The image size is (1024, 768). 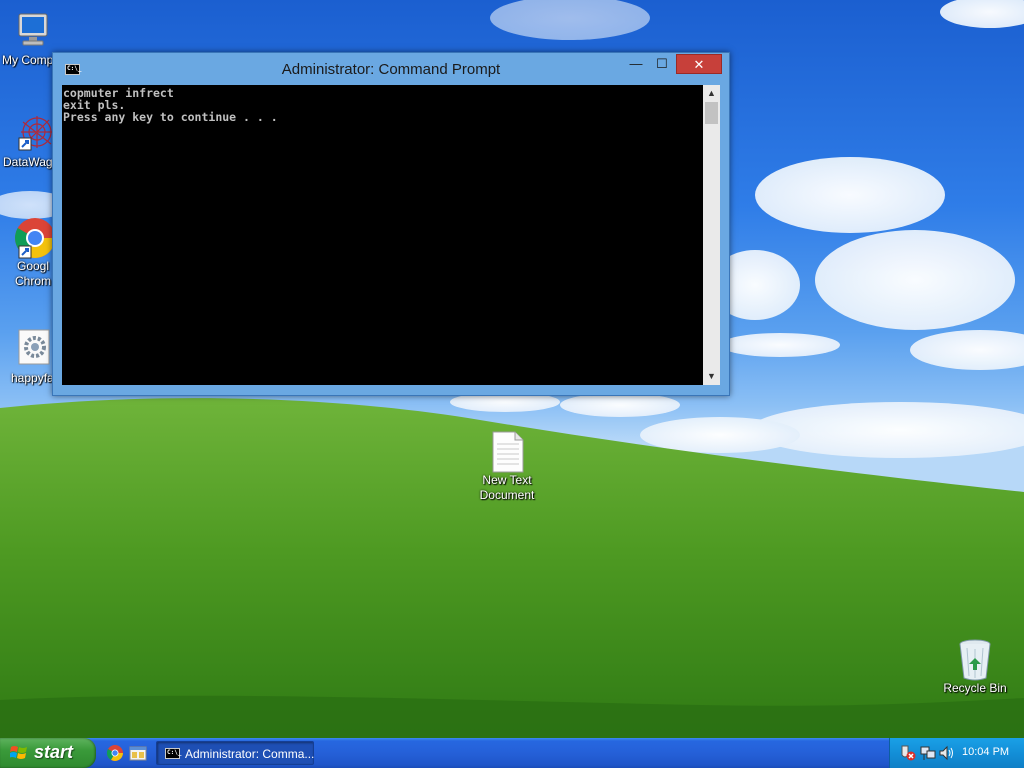 What do you see at coordinates (507, 480) in the screenshot?
I see `desktop-icon-label: New Text` at bounding box center [507, 480].